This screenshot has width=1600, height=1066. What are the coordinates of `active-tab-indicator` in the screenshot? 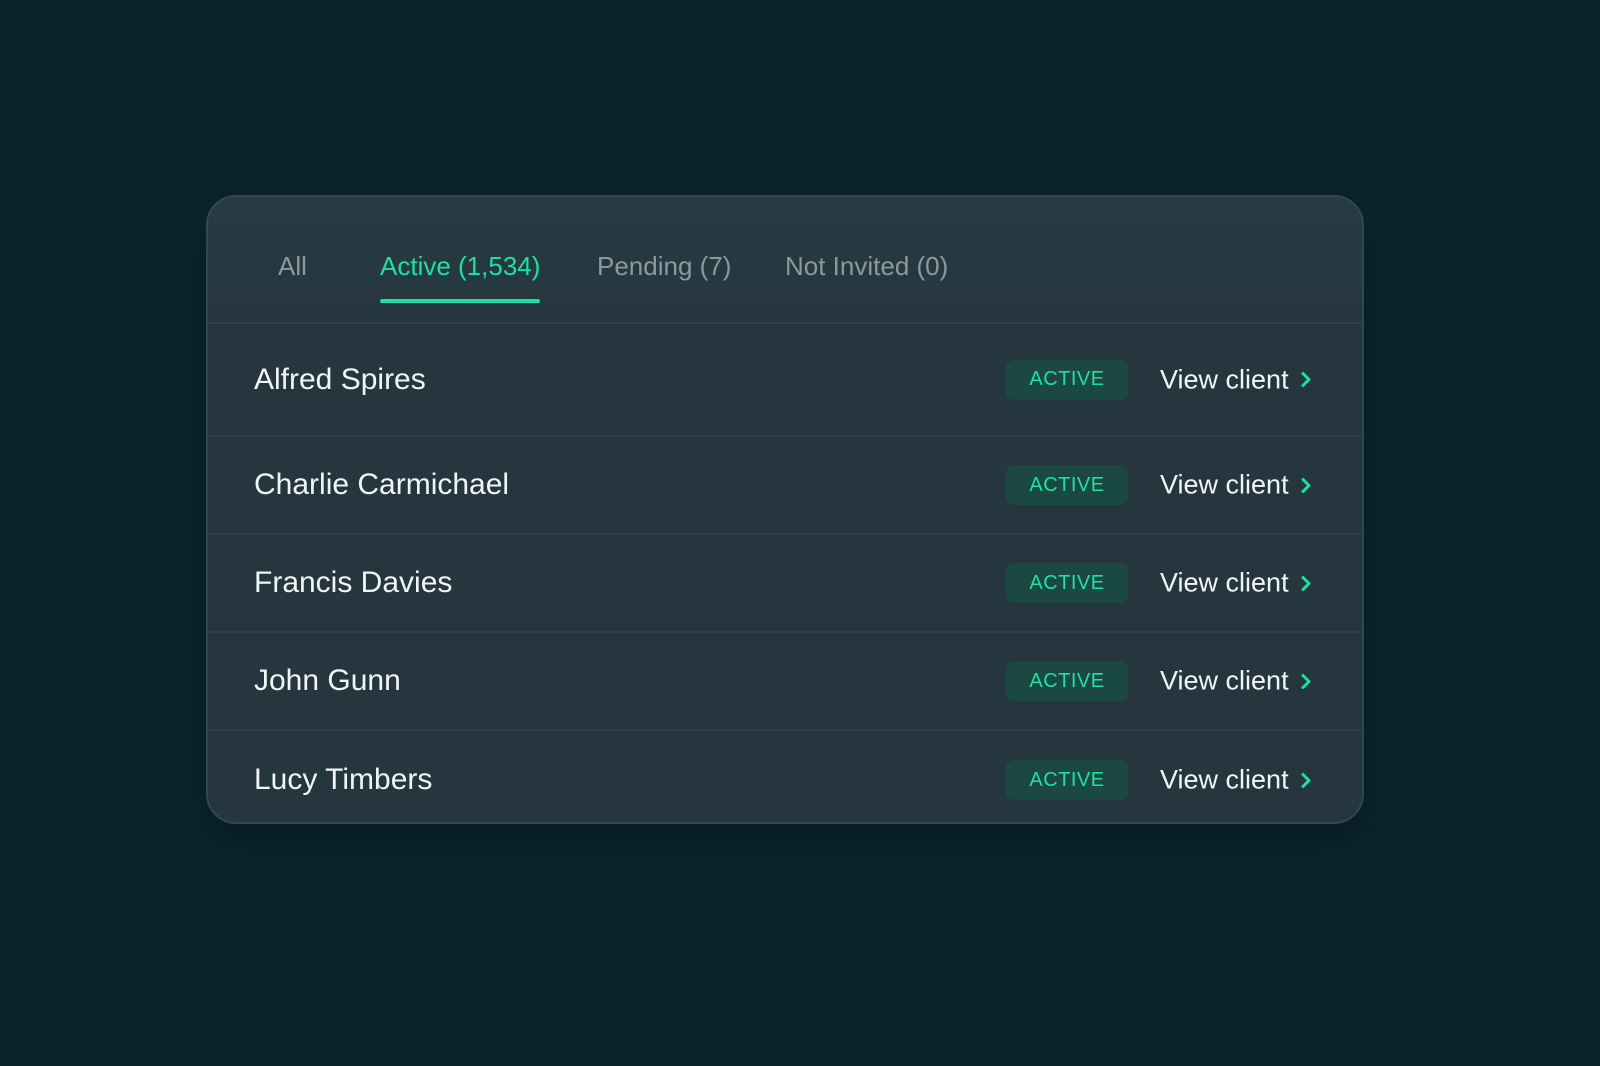 It's located at (460, 301).